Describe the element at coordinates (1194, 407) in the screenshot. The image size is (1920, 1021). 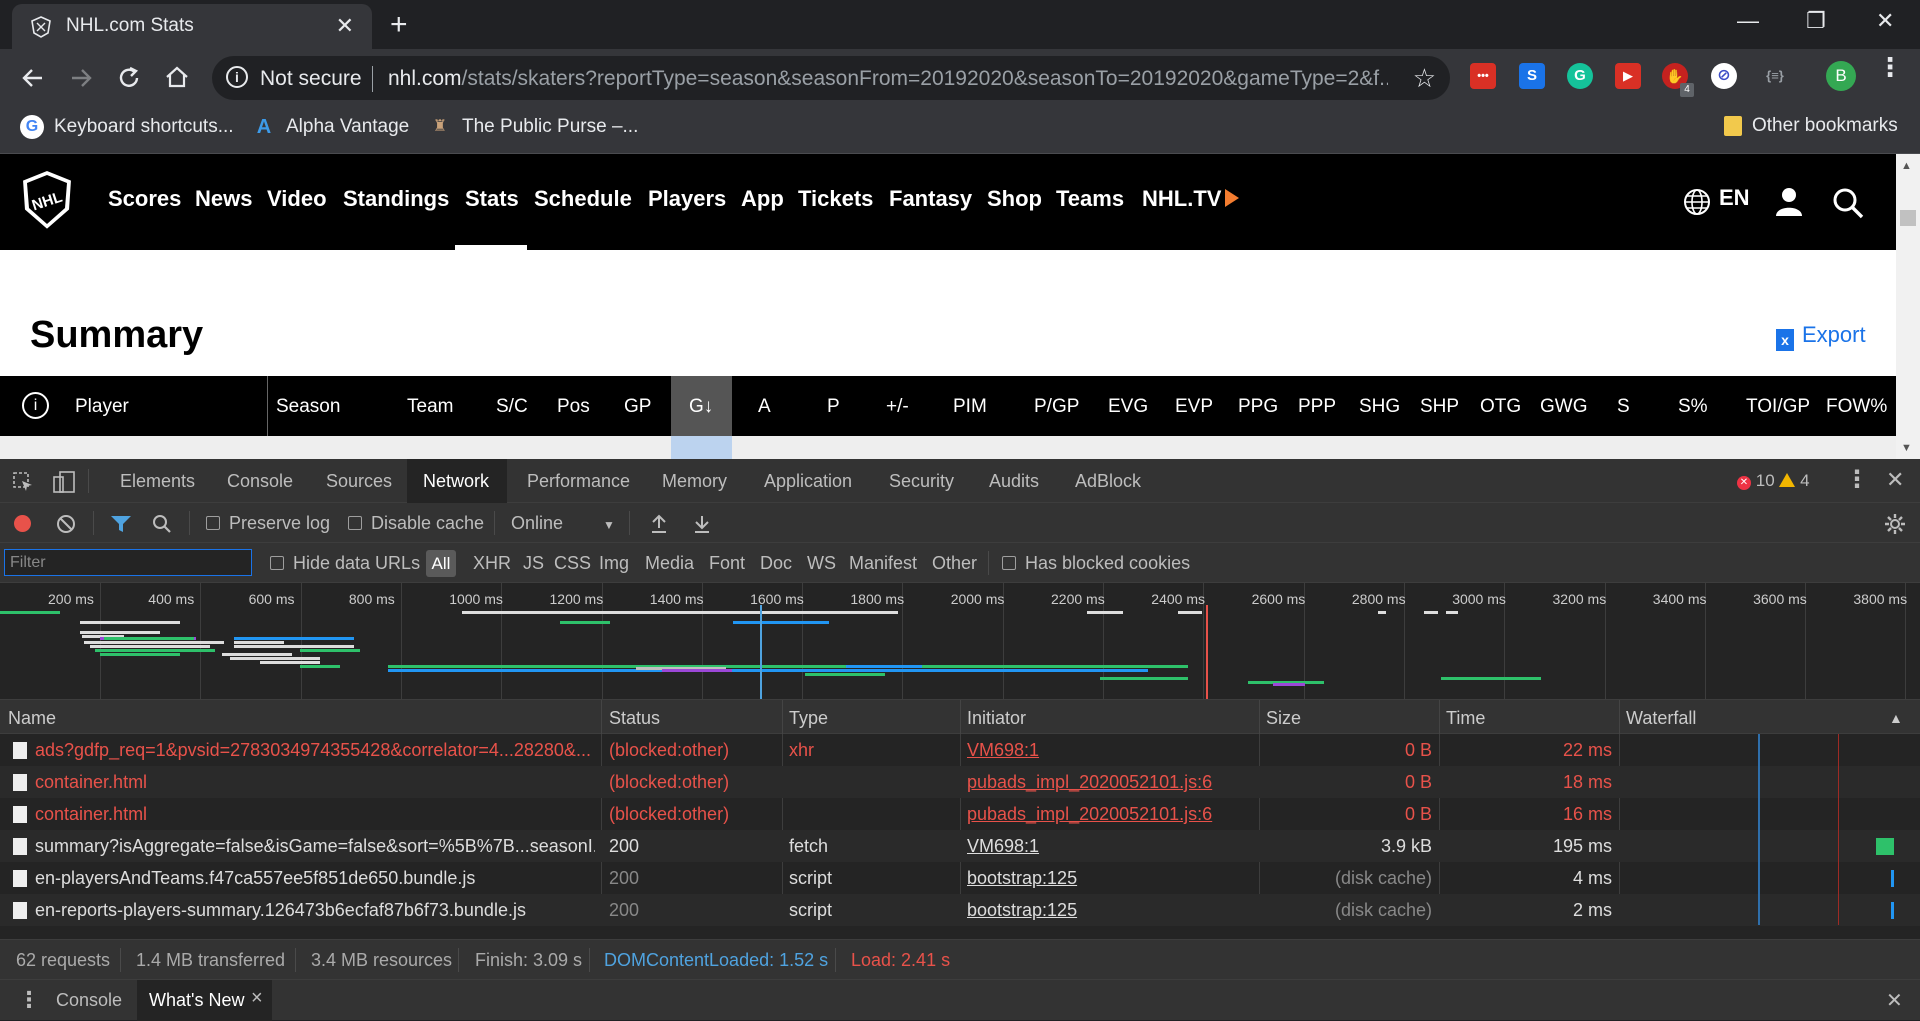
I see `col-evp: EVP` at that location.